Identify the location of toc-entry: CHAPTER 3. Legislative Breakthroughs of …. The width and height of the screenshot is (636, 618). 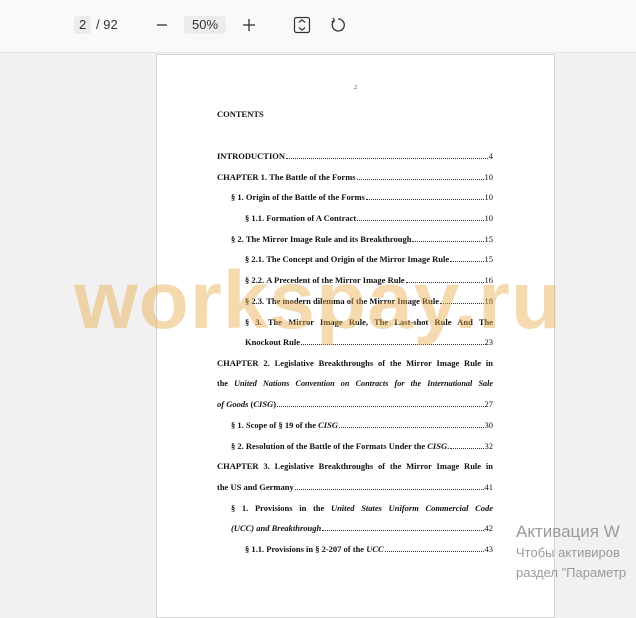
(355, 480).